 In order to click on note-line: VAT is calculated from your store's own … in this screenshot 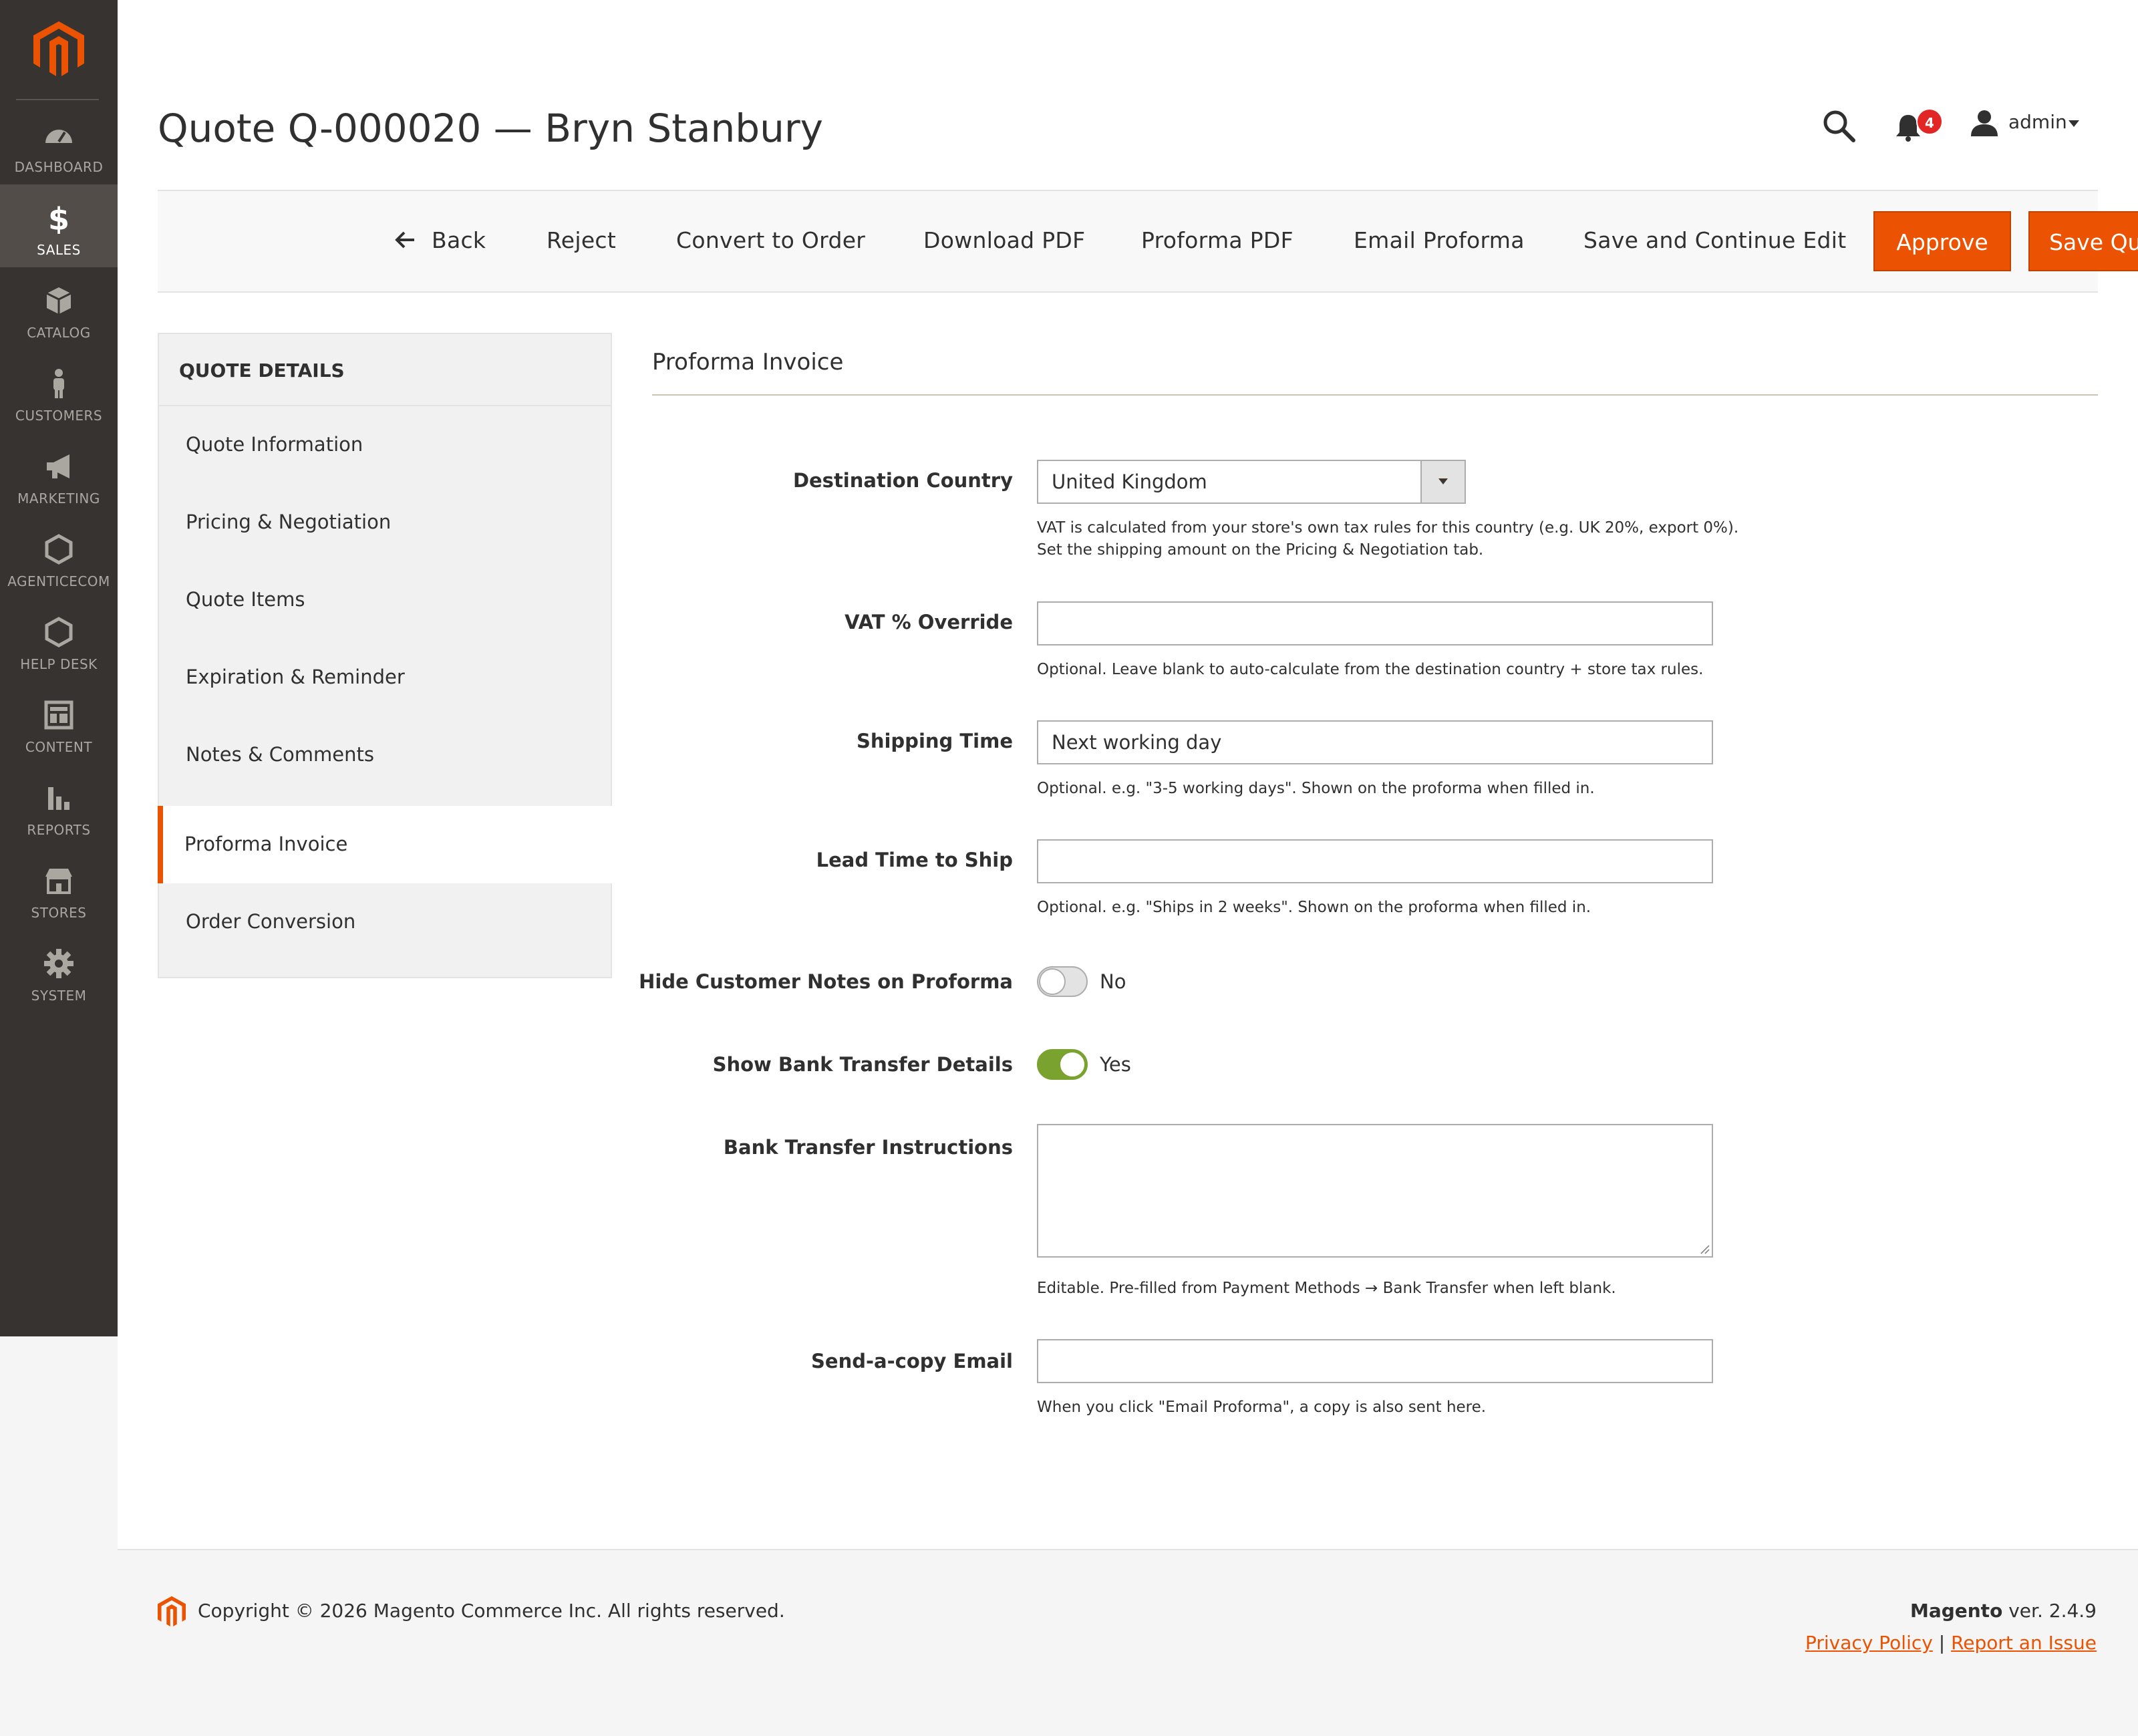, I will do `click(1388, 528)`.